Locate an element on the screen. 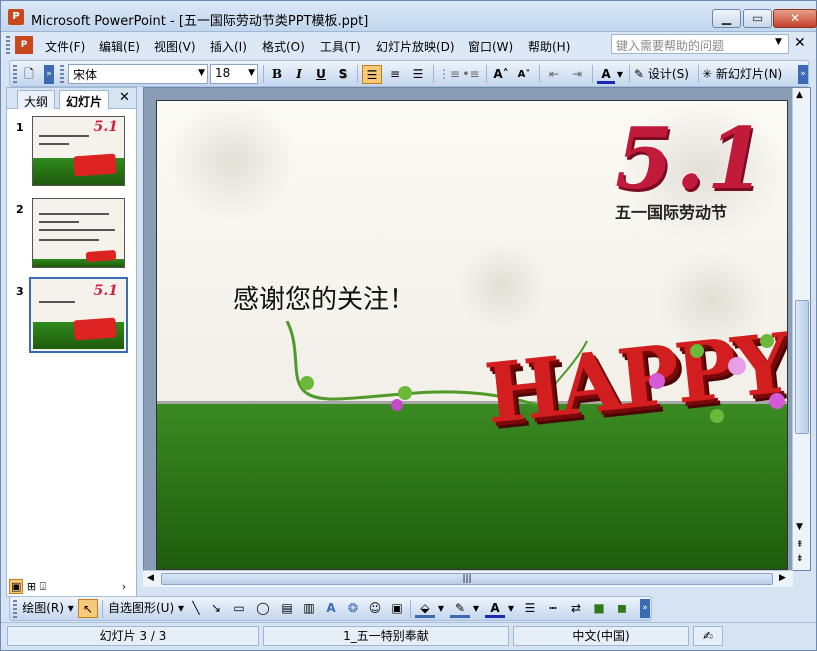 The height and width of the screenshot is (651, 817). font-color-button: A is located at coordinates (606, 74).